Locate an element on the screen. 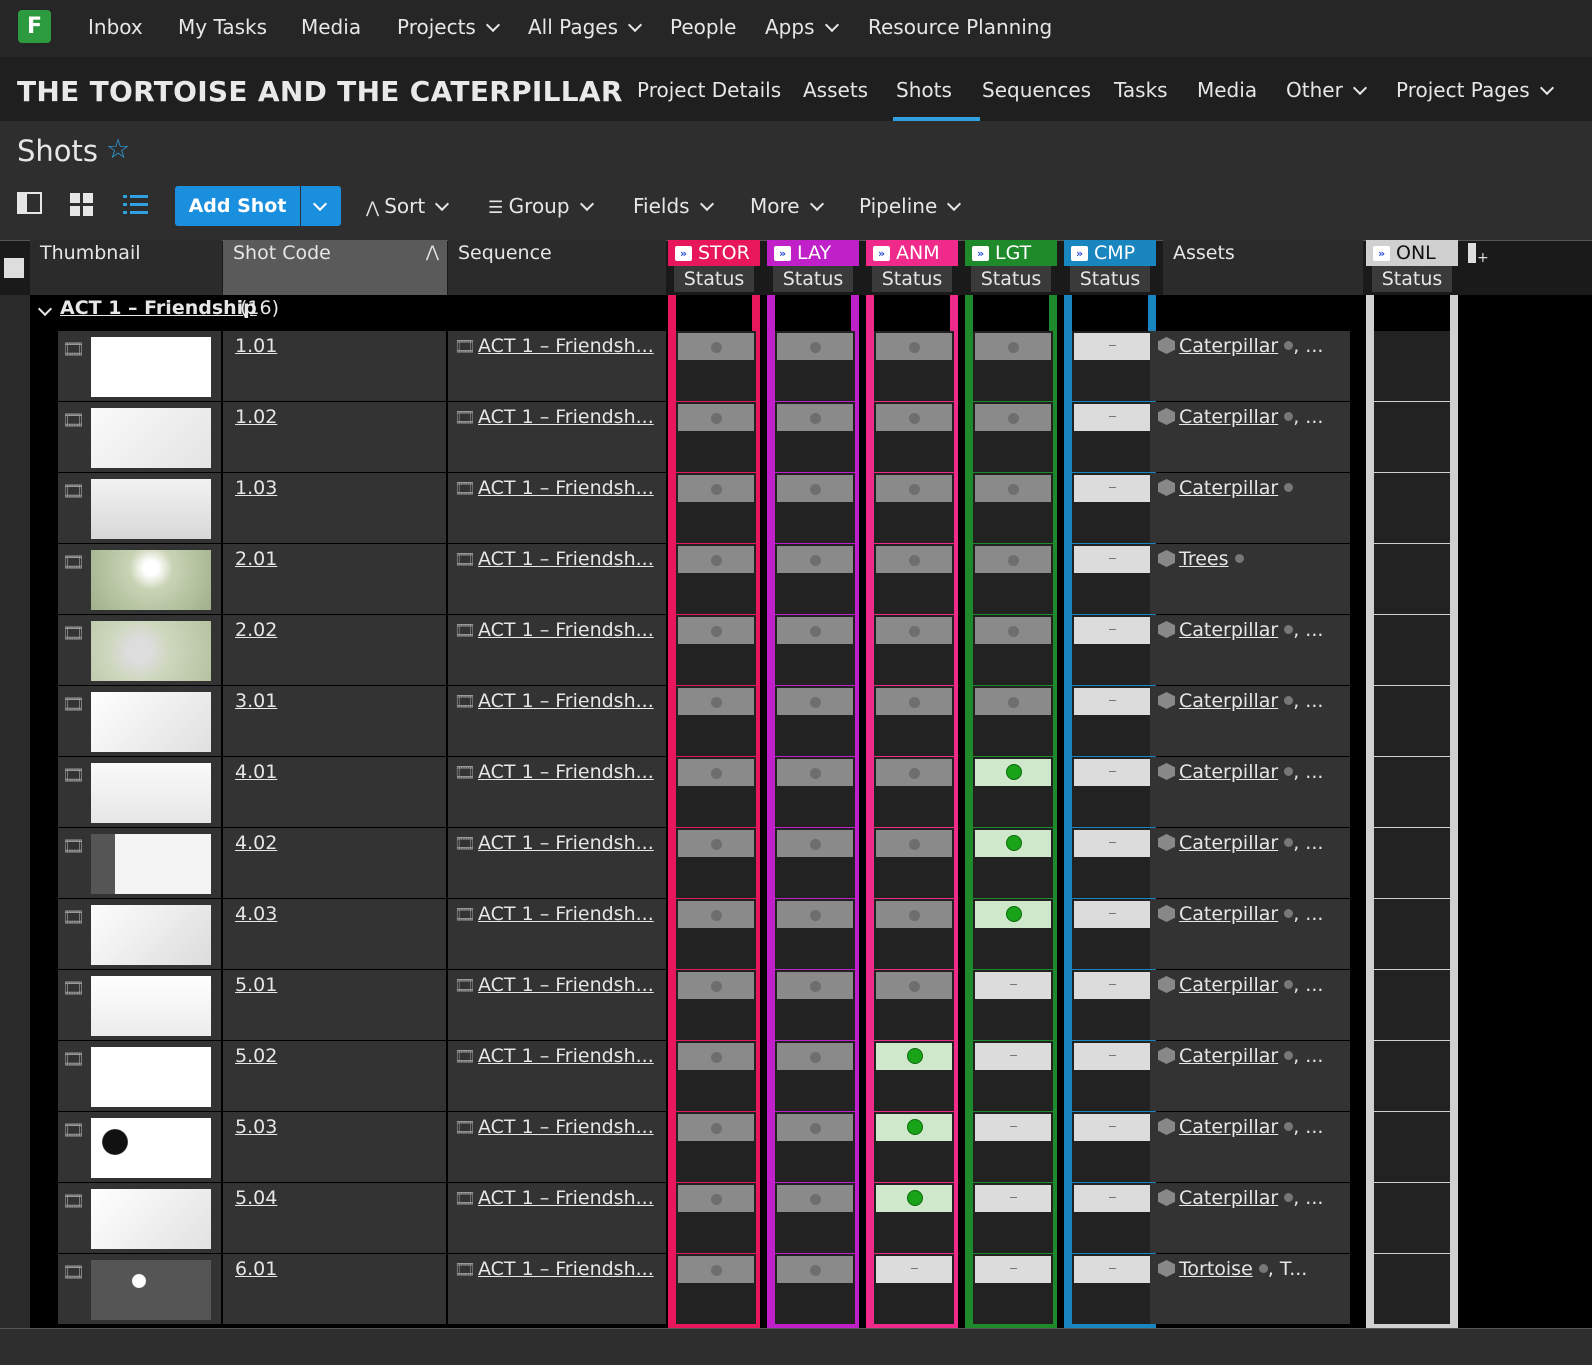 The height and width of the screenshot is (1365, 1592). tab-project-pages: Project Pages is located at coordinates (1475, 90).